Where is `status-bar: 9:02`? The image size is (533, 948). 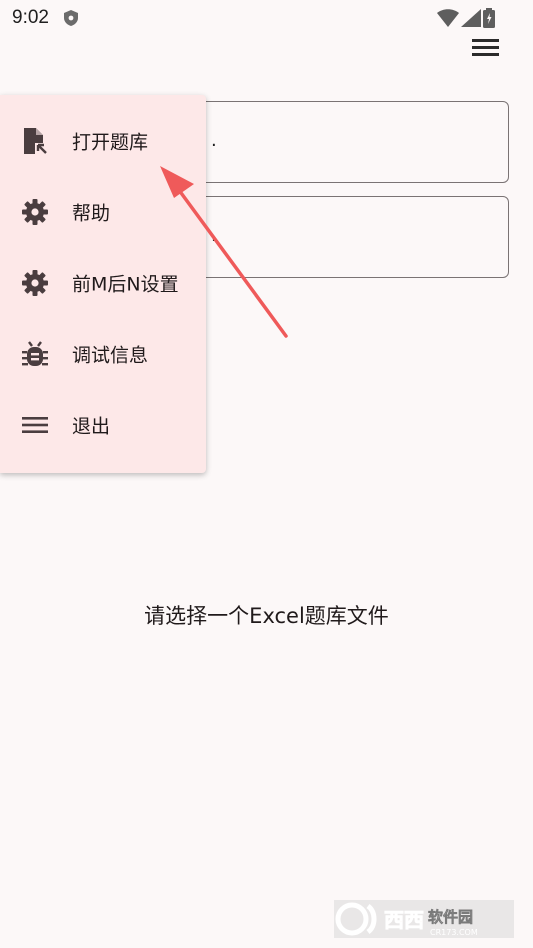
status-bar: 9:02 is located at coordinates (266, 18).